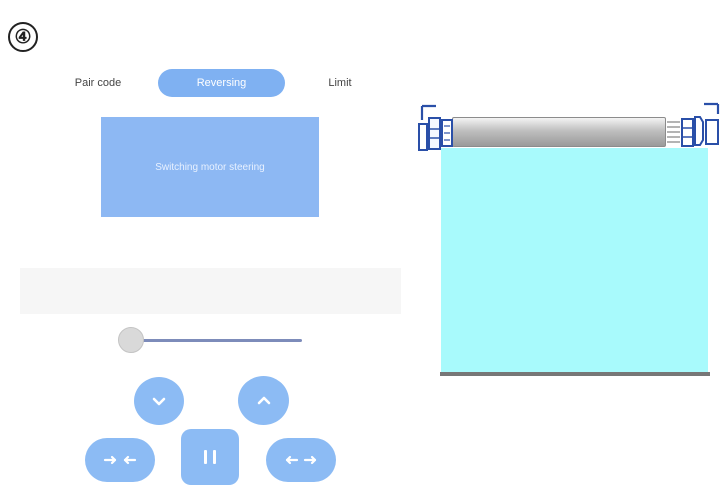 The width and height of the screenshot is (721, 485). I want to click on position-slider-track, so click(216, 340).